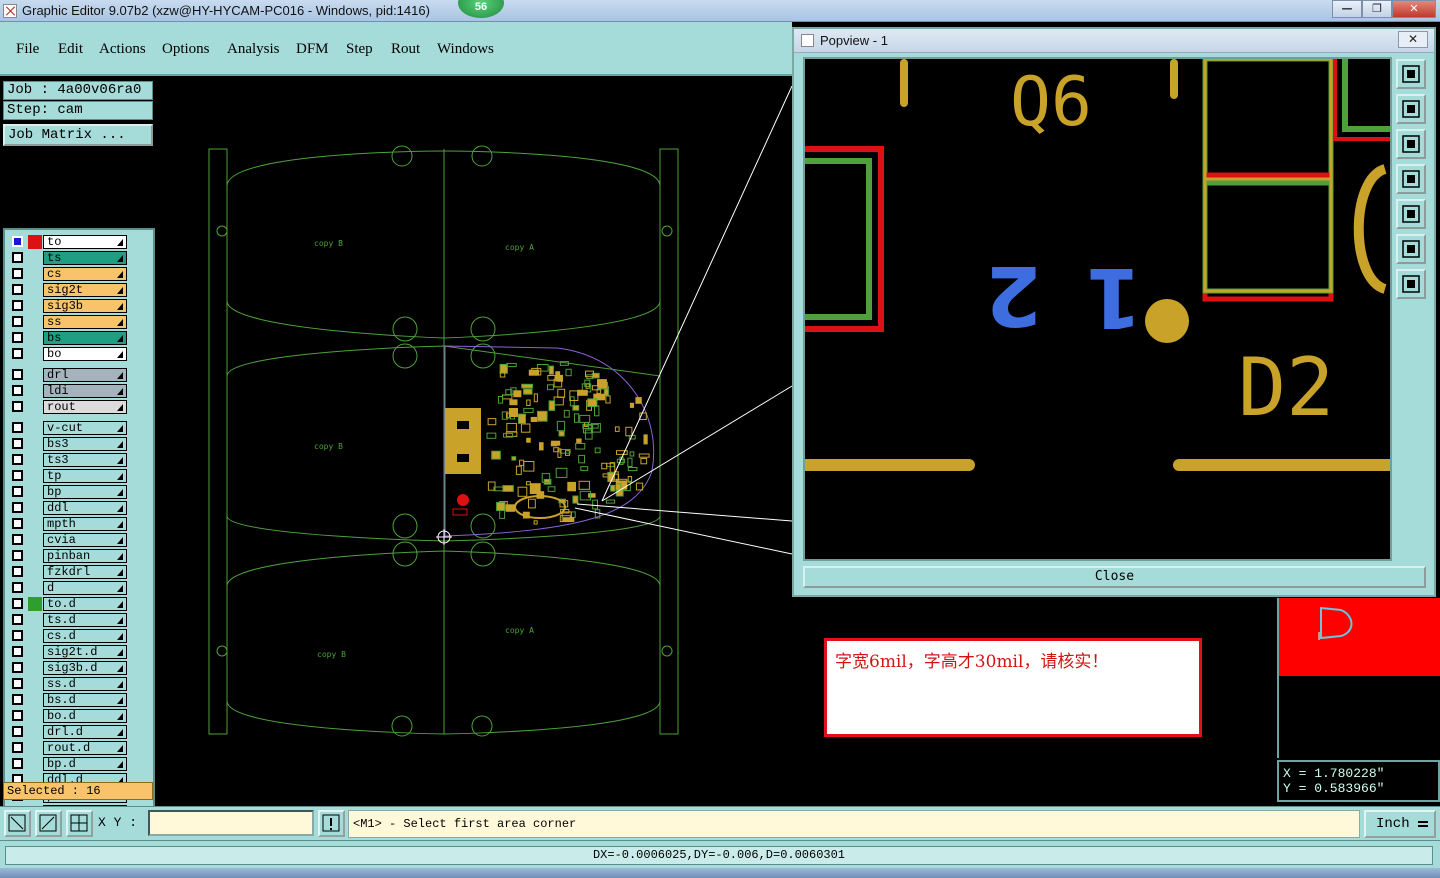 The width and height of the screenshot is (1440, 878). What do you see at coordinates (465, 49) in the screenshot?
I see `menu-windows: Windows` at bounding box center [465, 49].